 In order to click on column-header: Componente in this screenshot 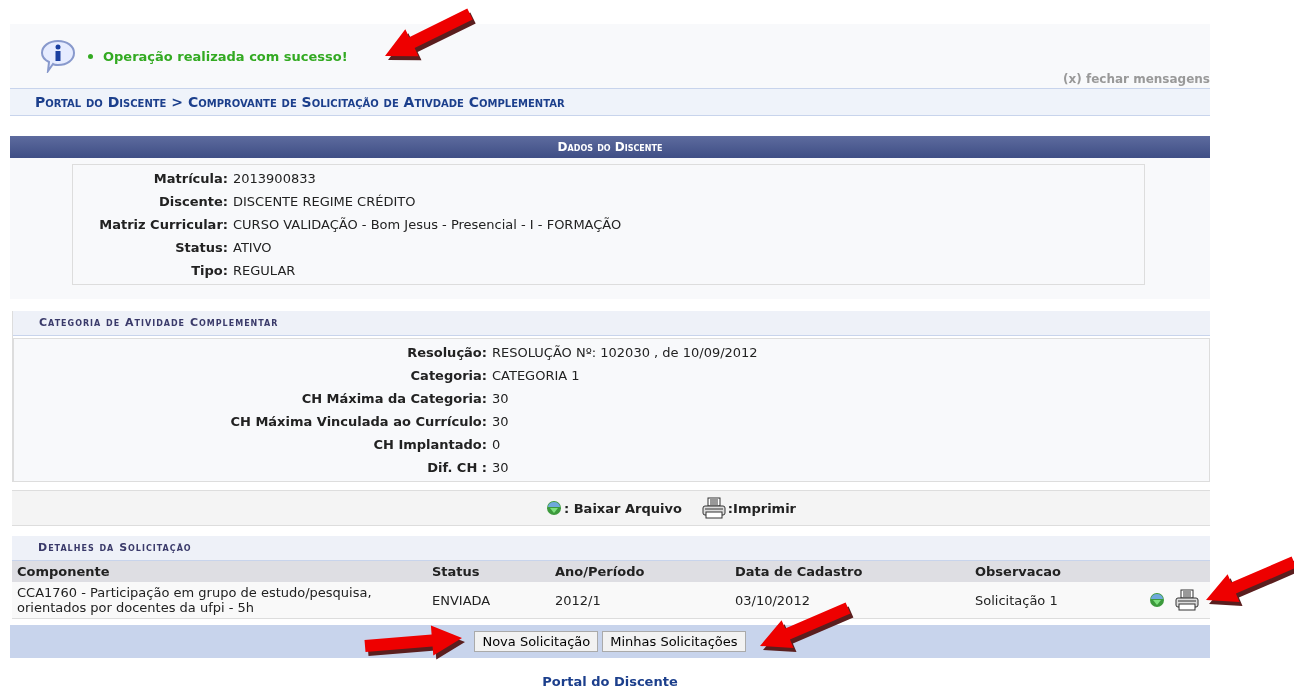, I will do `click(219, 571)`.